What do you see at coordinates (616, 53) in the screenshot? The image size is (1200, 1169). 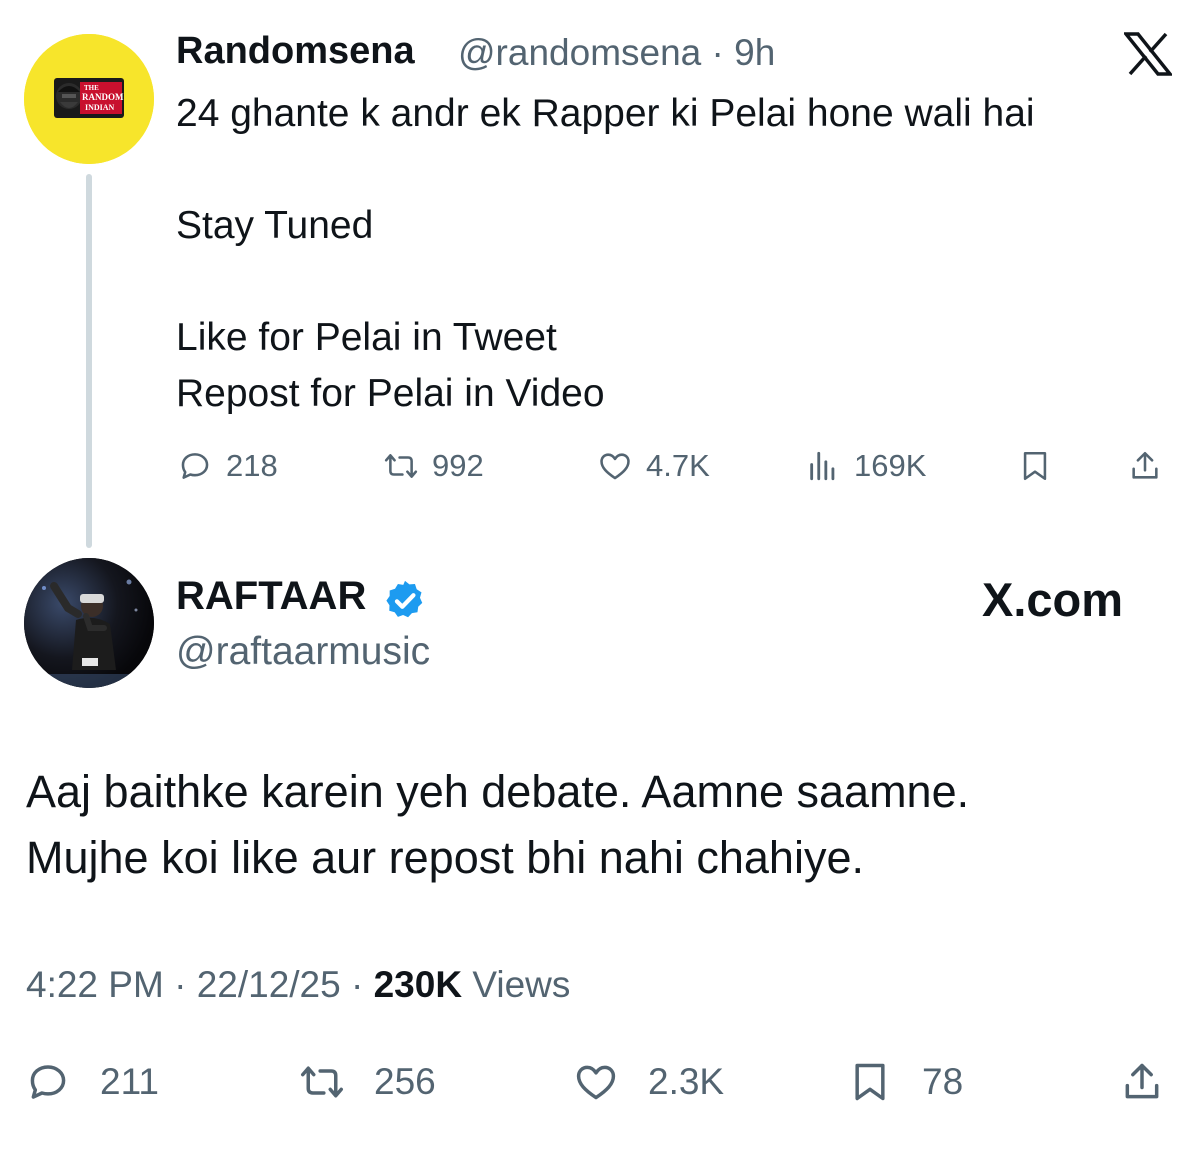 I see `parent-handle-time: @randomsena · 9h` at bounding box center [616, 53].